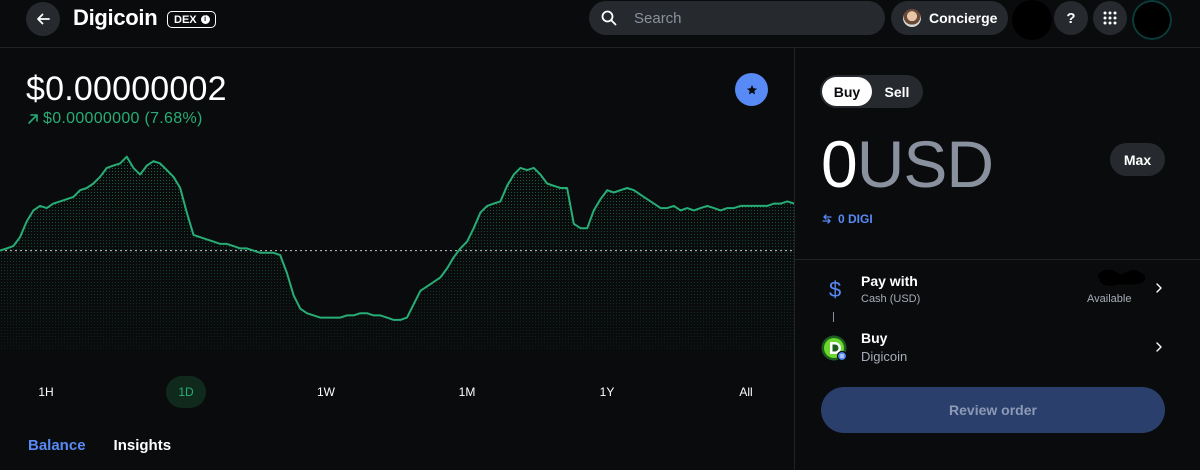 The height and width of the screenshot is (470, 1200). What do you see at coordinates (827, 219) in the screenshot?
I see `swap-icon` at bounding box center [827, 219].